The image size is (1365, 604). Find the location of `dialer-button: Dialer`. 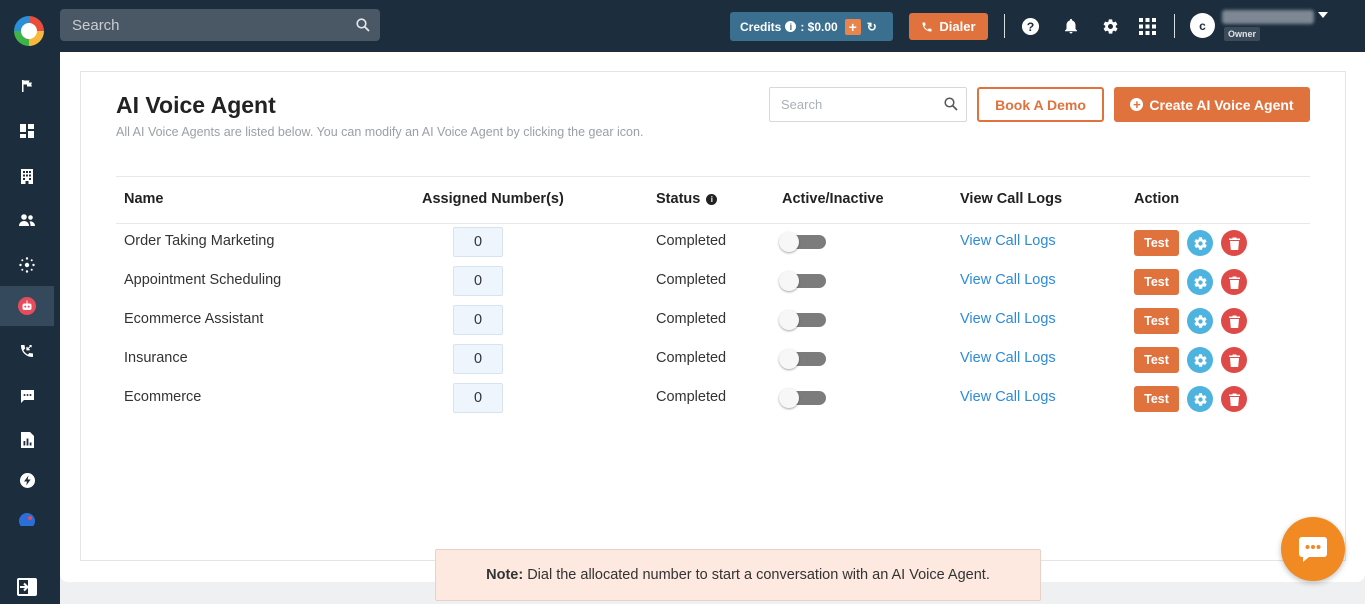

dialer-button: Dialer is located at coordinates (948, 26).